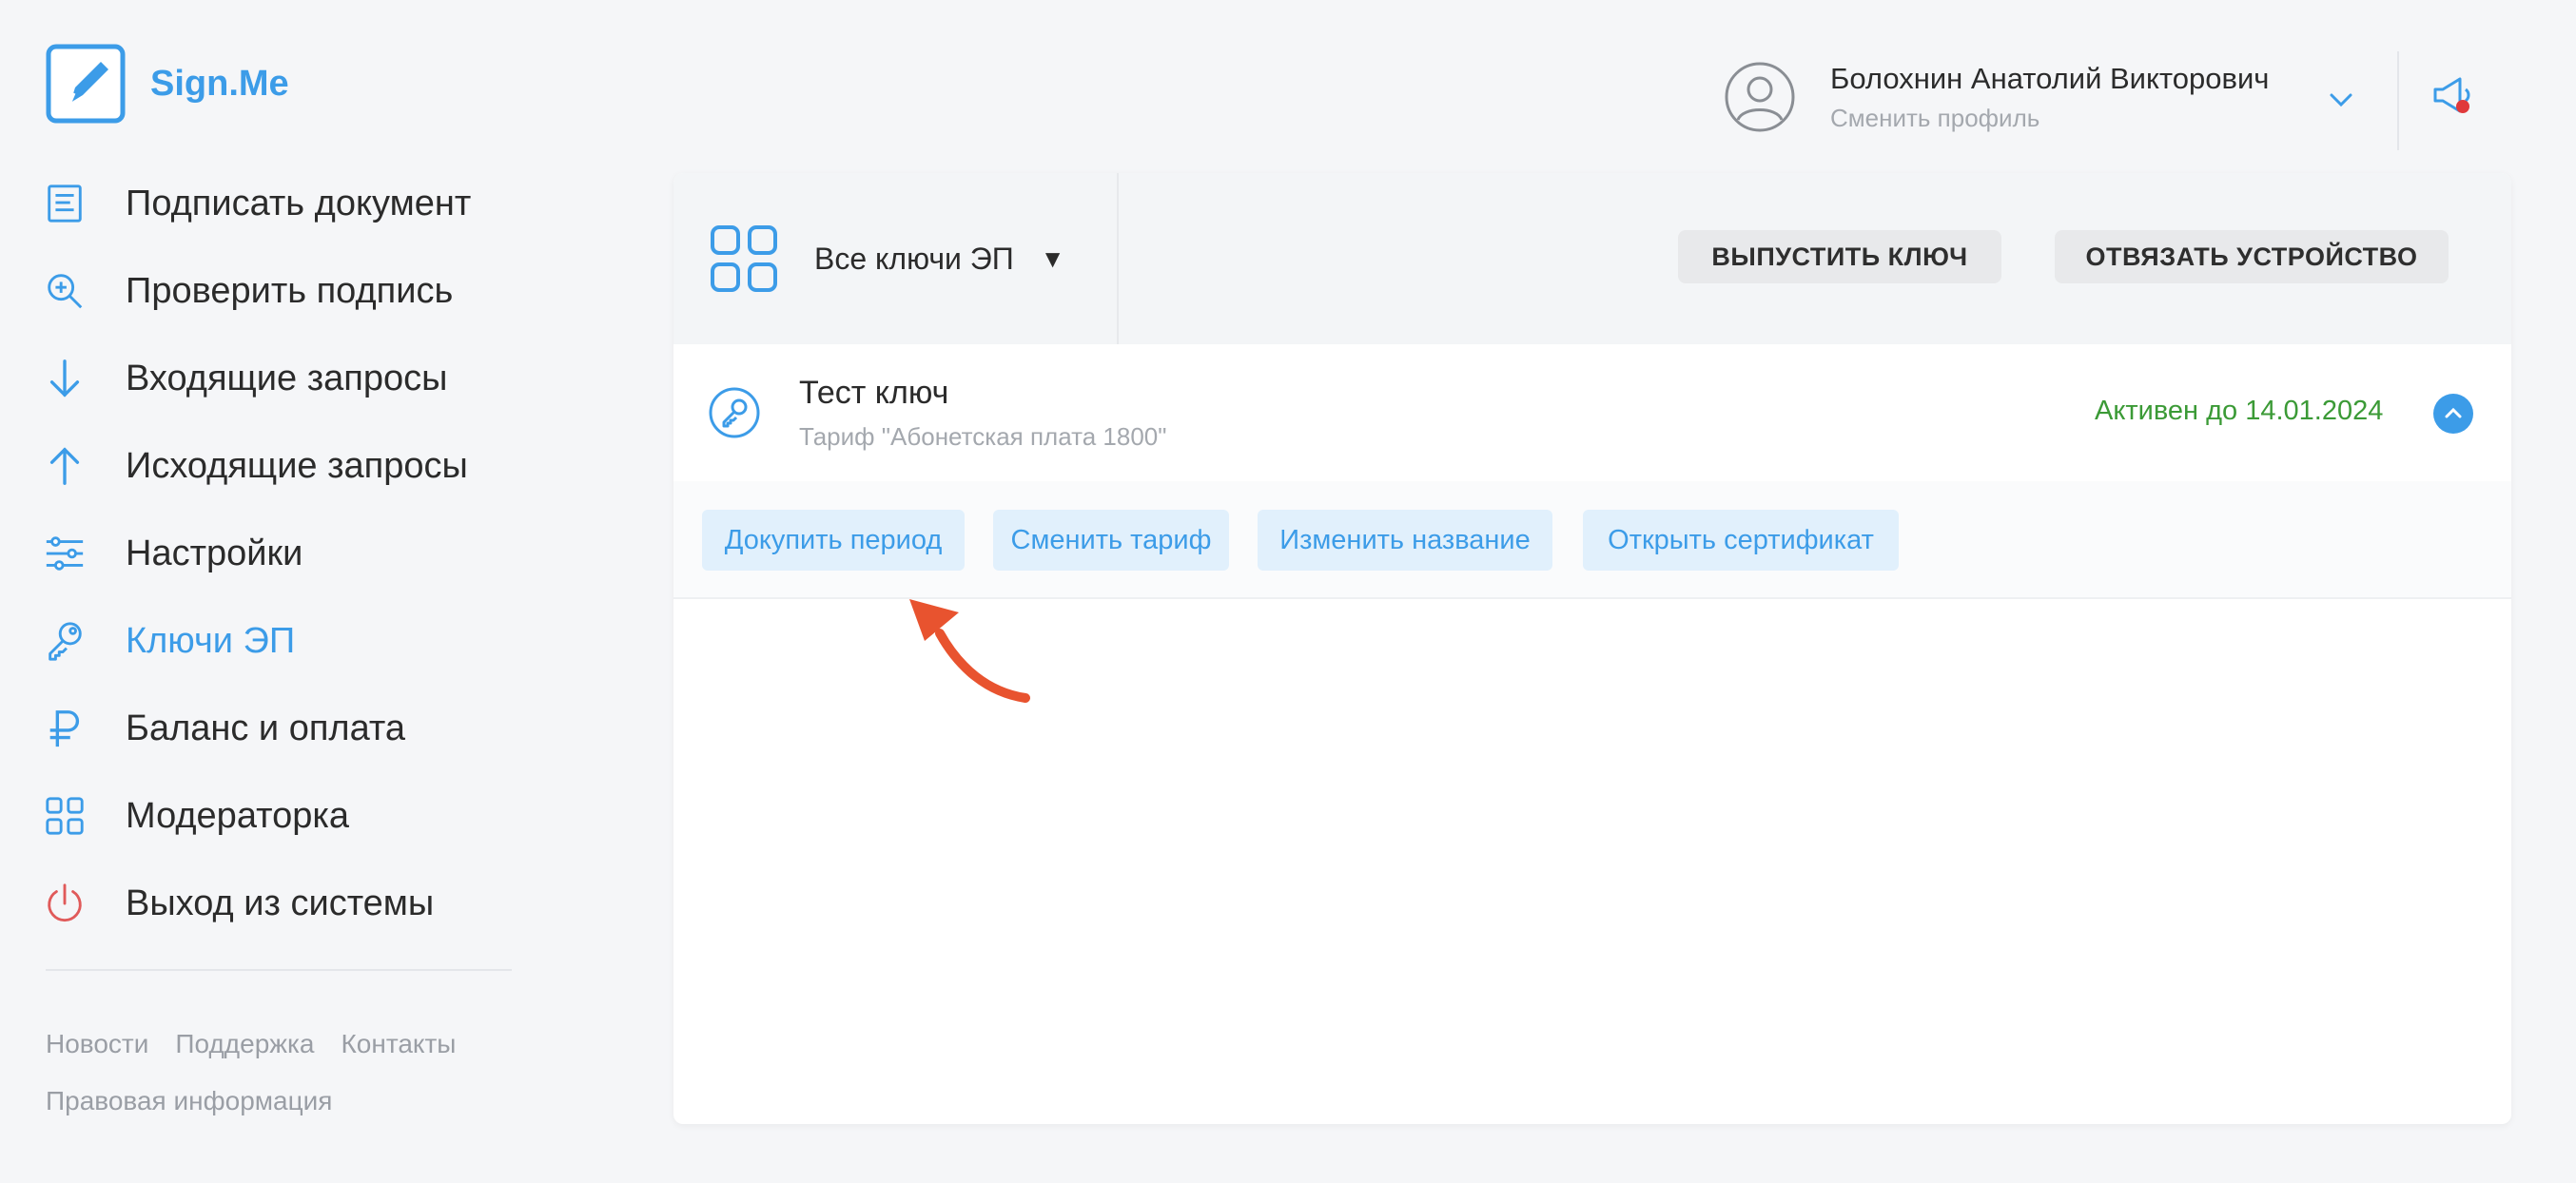 The image size is (2576, 1183). I want to click on sidebar-item-sign-document: Подписать документ, so click(279, 204).